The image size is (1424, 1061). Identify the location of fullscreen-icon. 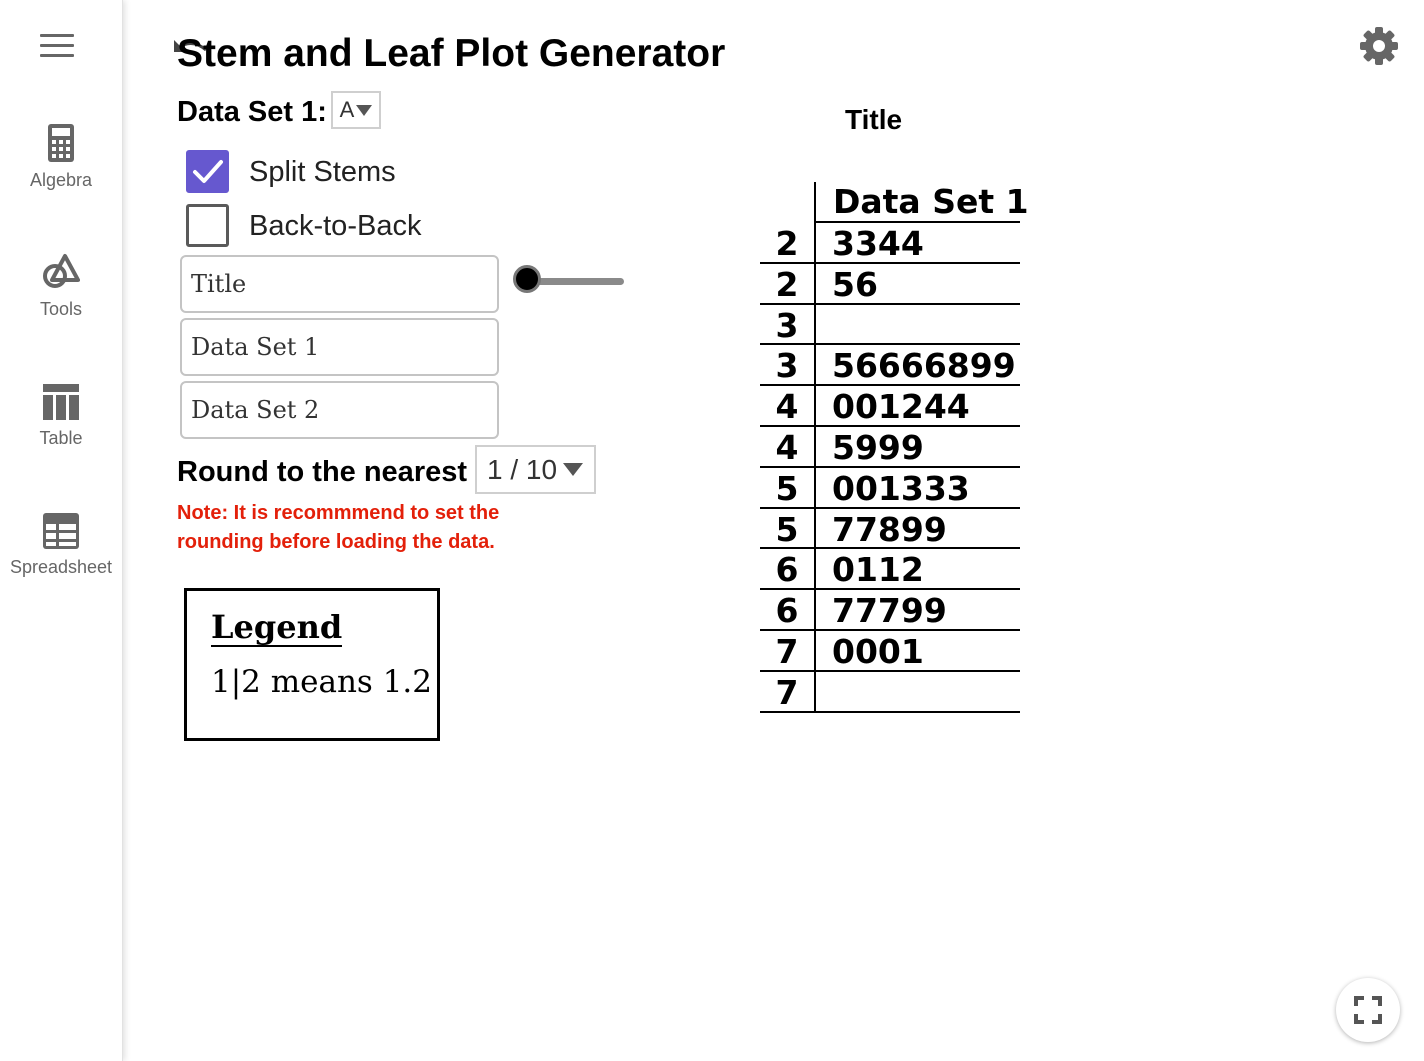
(1368, 1010).